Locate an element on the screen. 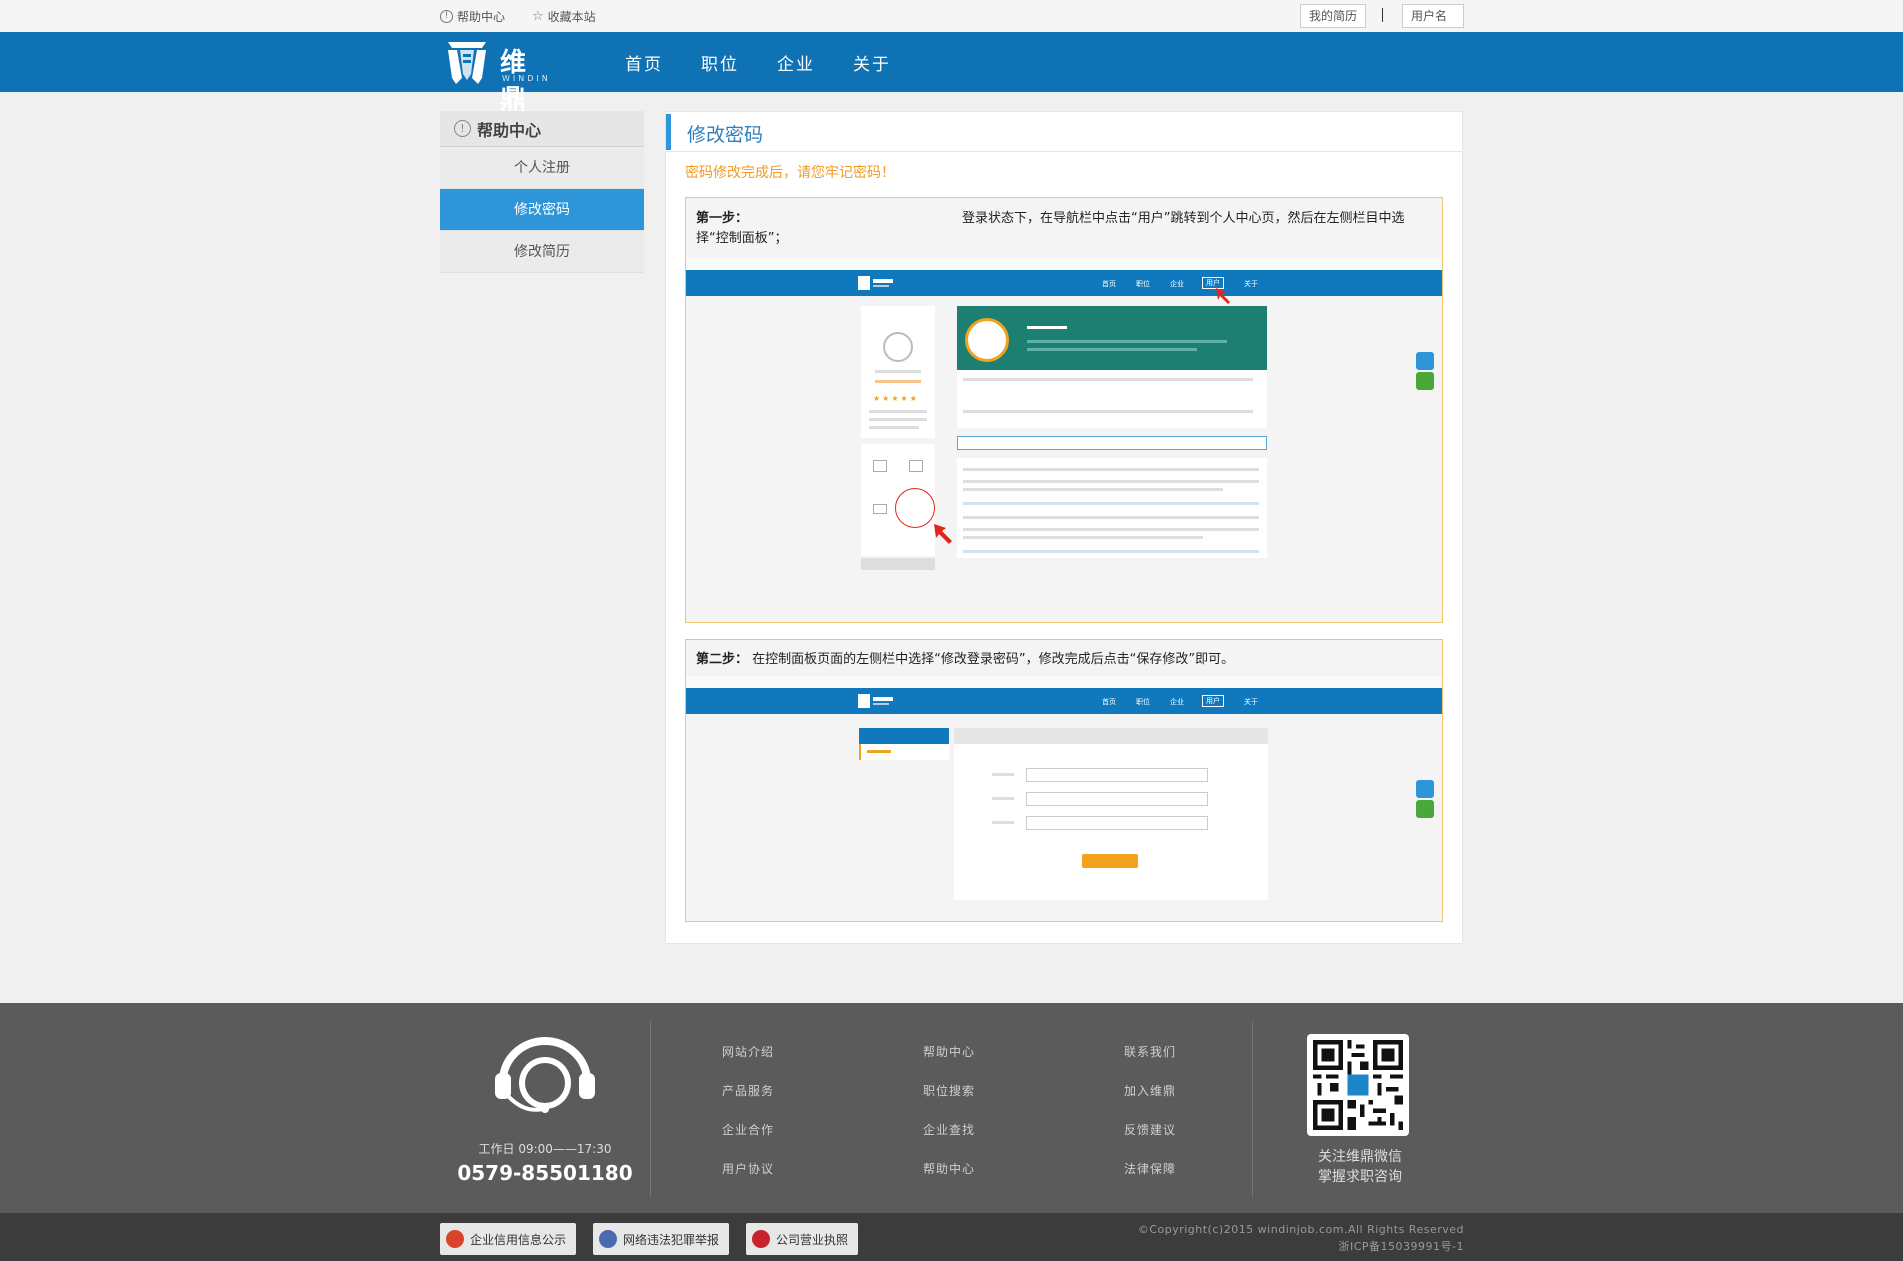 The width and height of the screenshot is (1903, 1261). emblem-icon is located at coordinates (761, 1239).